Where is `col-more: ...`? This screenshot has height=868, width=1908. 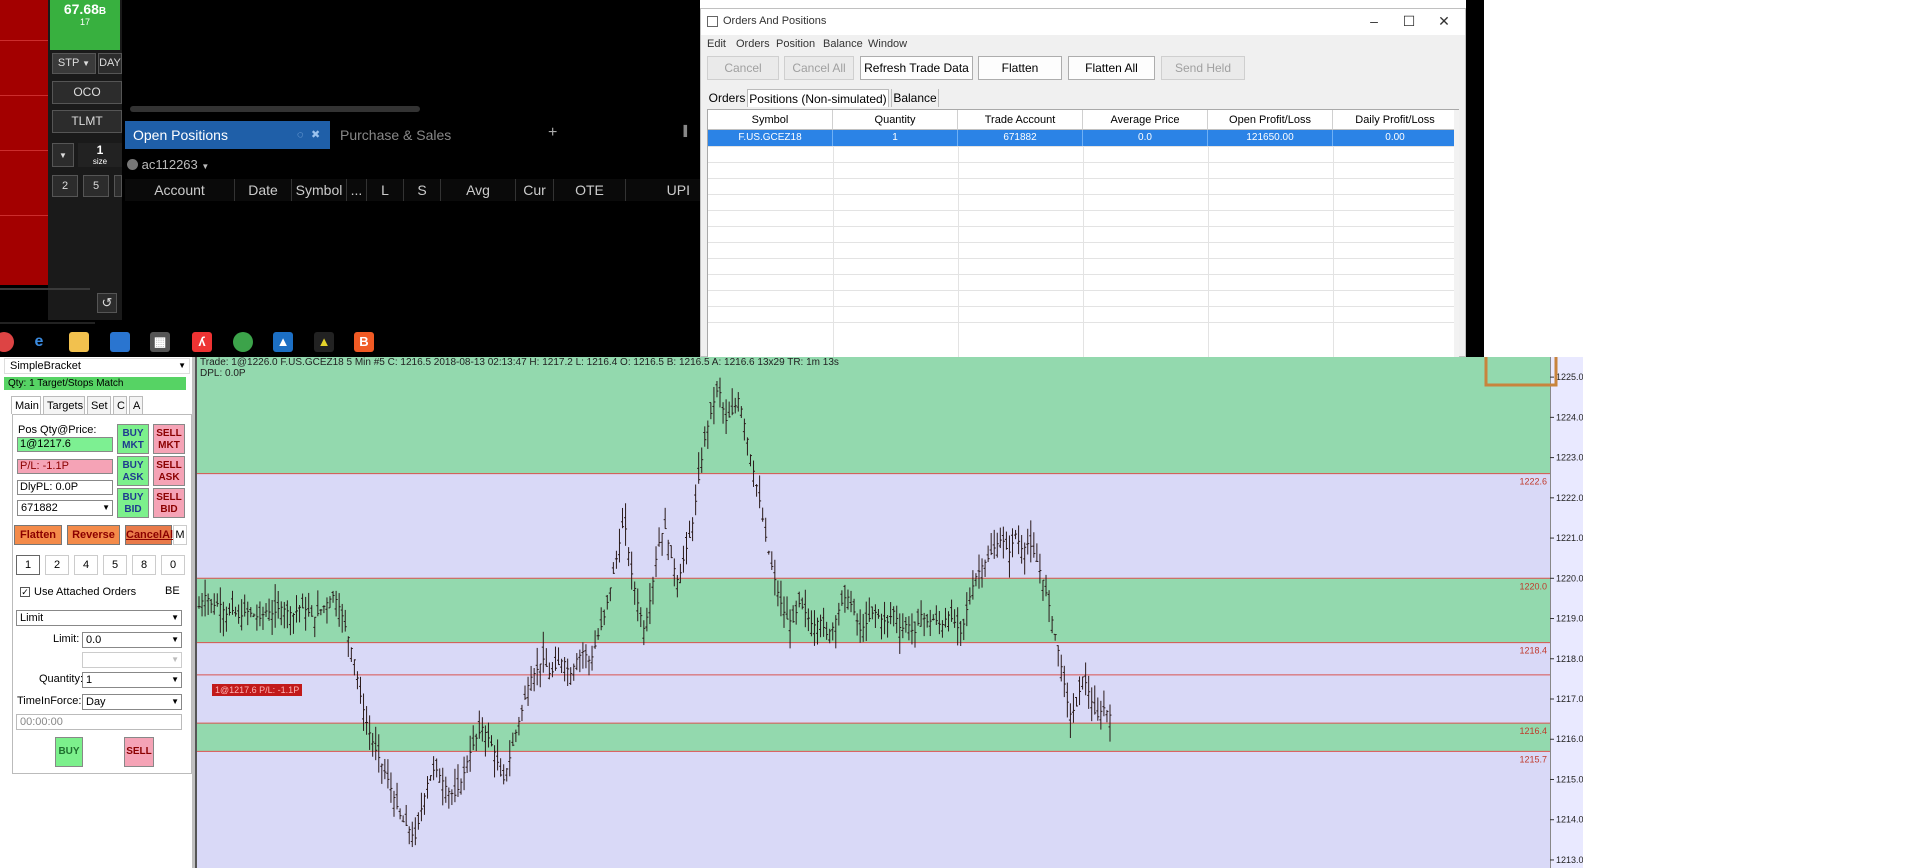 col-more: ... is located at coordinates (357, 190).